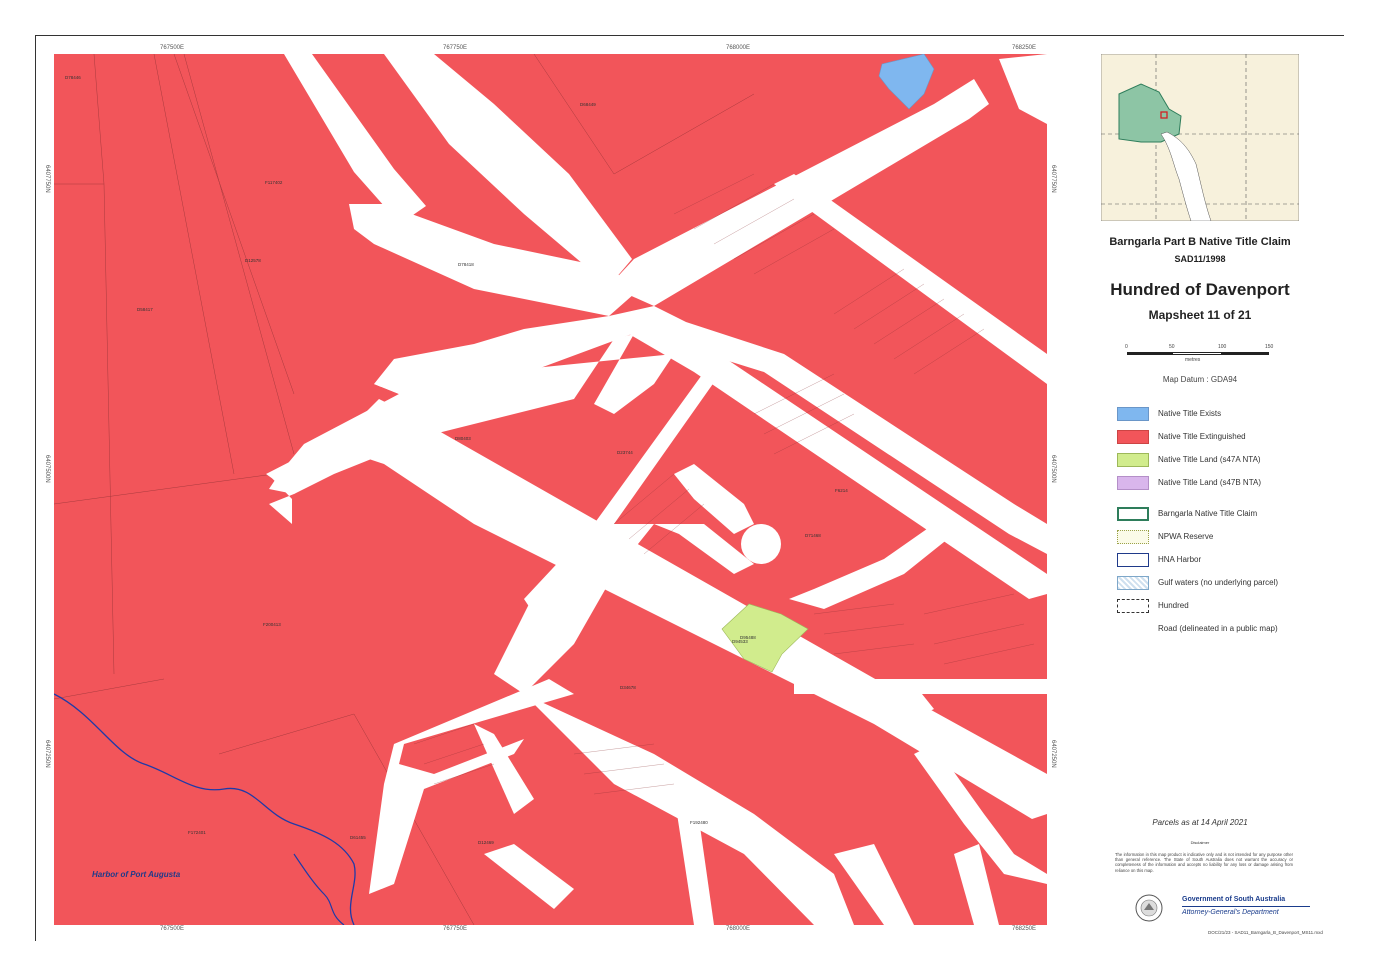 The height and width of the screenshot is (976, 1379). Describe the element at coordinates (1190, 413) in the screenshot. I see `legend-label: Native Title Exists` at that location.